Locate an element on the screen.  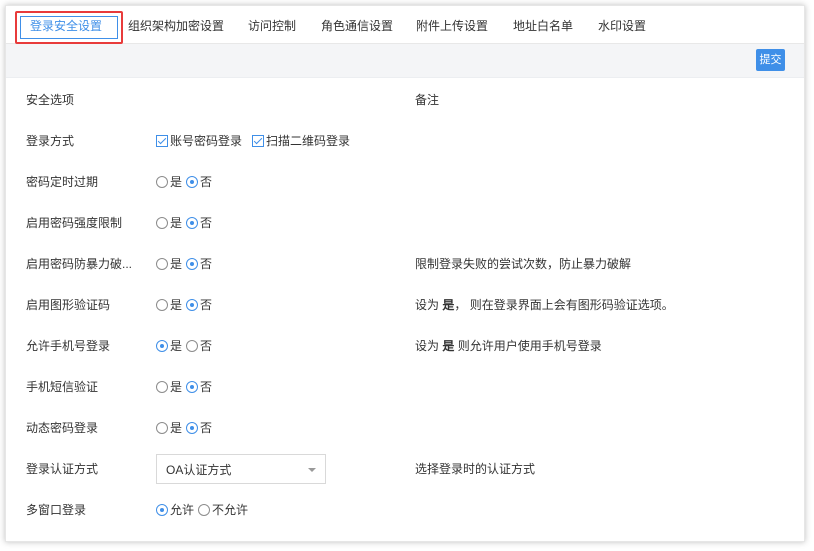
header-row: 安全选项 备注 is located at coordinates (405, 100).